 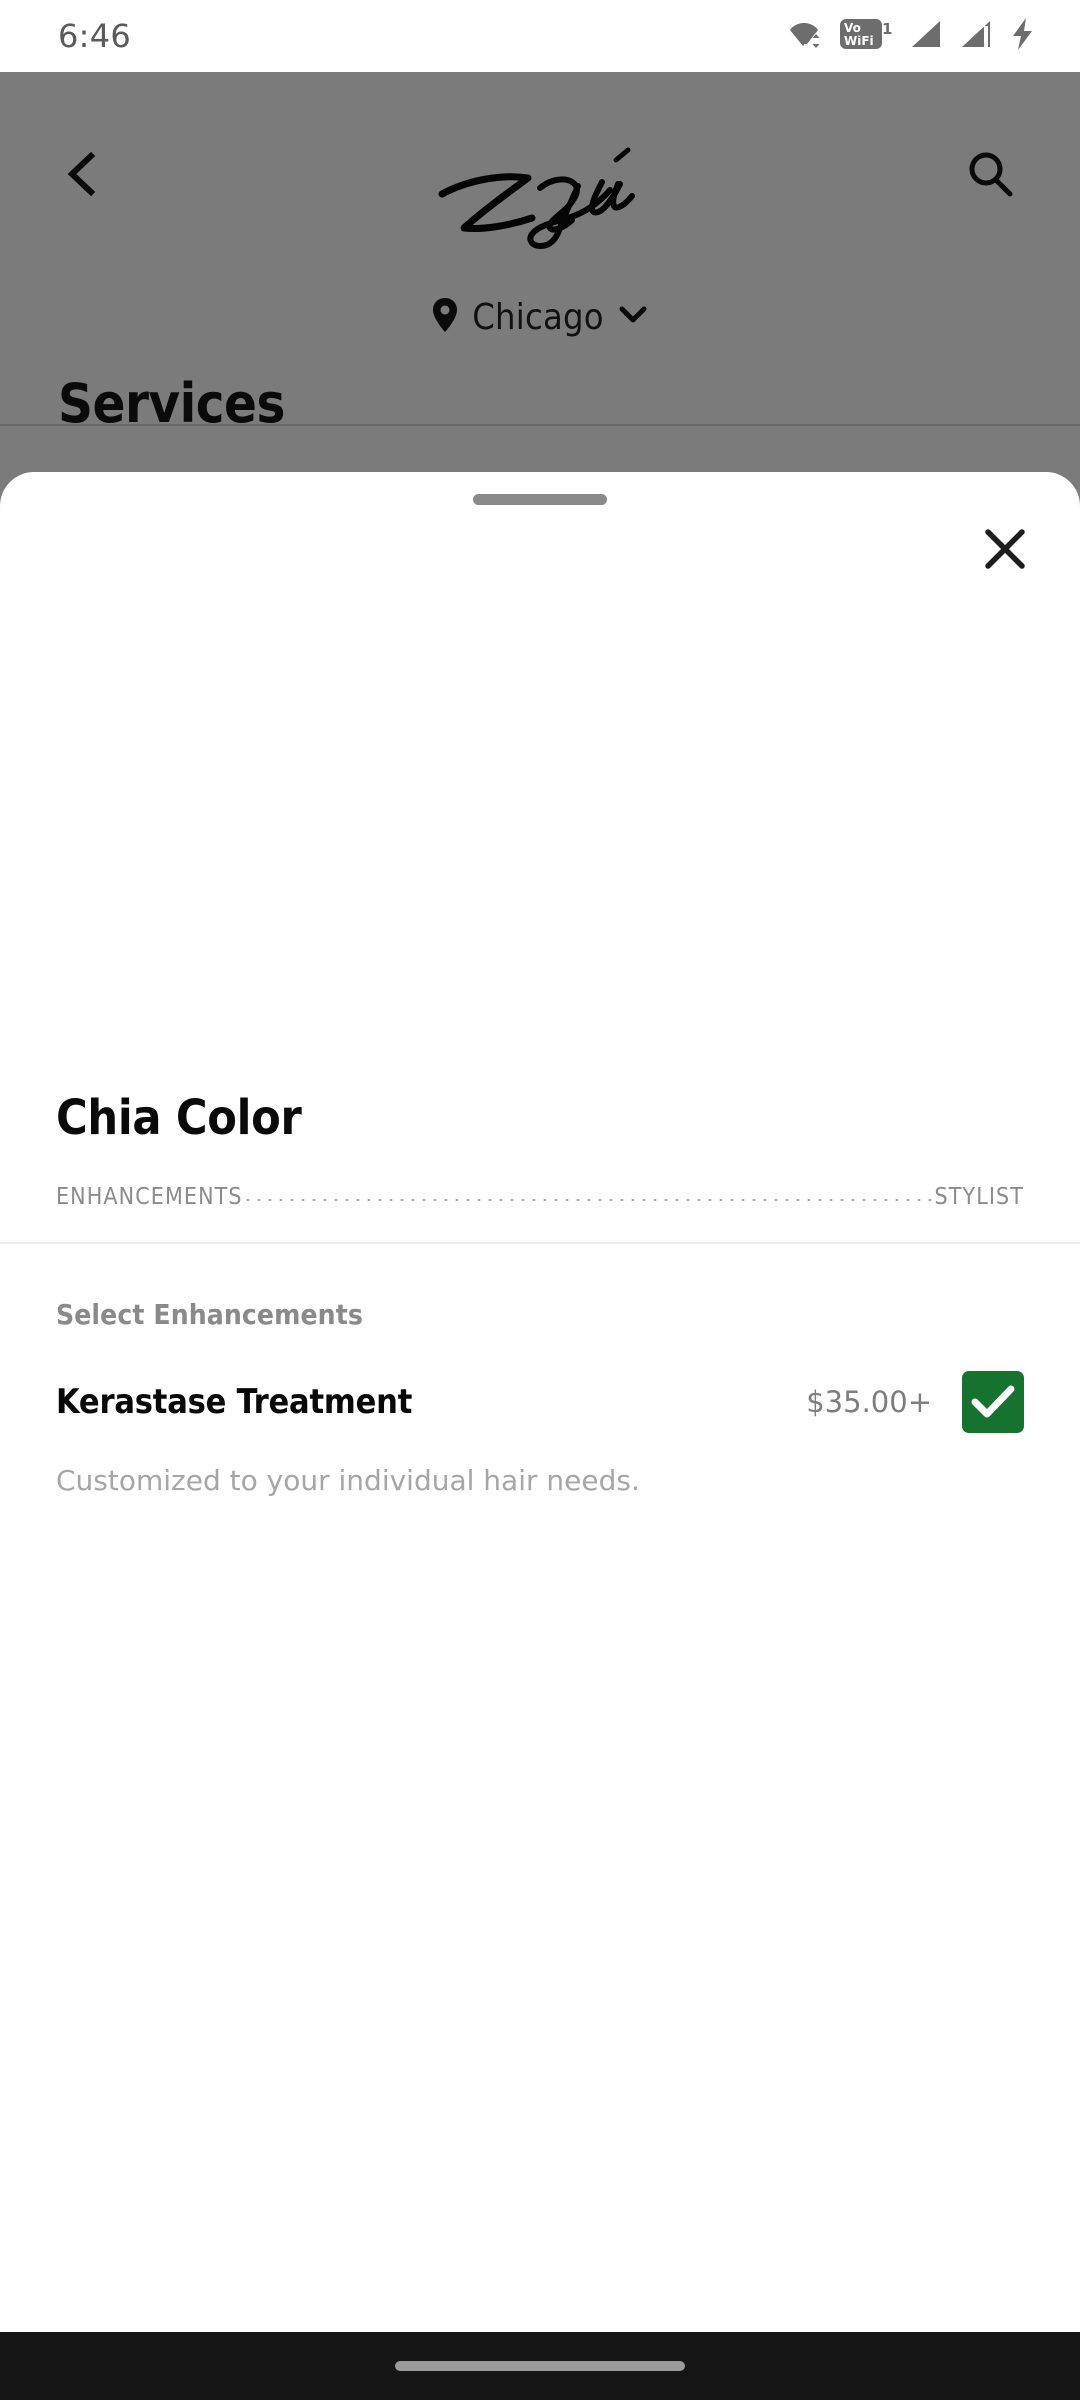 What do you see at coordinates (977, 36) in the screenshot?
I see `signal-bars-sim2-icon` at bounding box center [977, 36].